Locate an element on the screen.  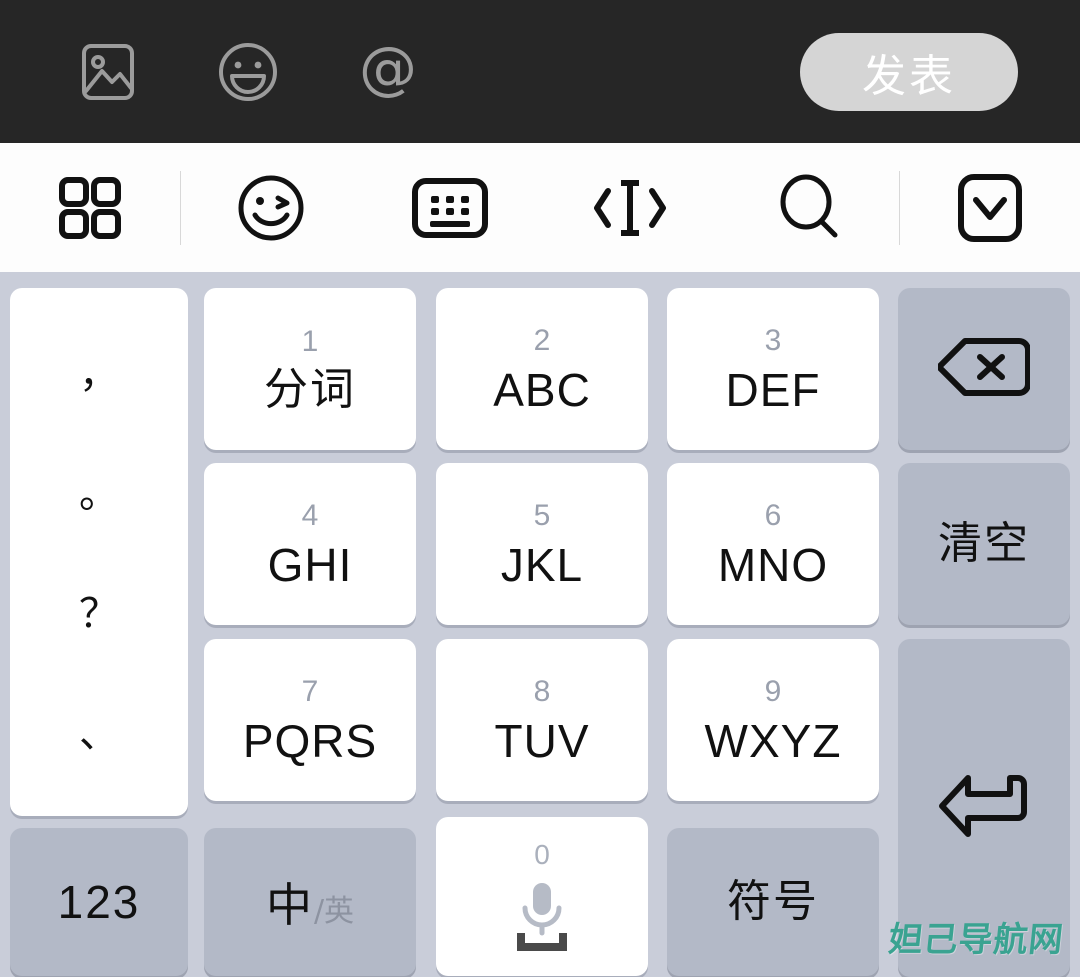
key-4: 4 GHI is located at coordinates (310, 544).